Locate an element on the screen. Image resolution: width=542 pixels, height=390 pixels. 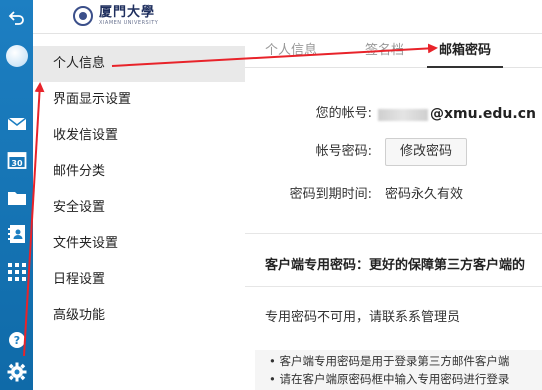
seal-icon is located at coordinates (83, 16).